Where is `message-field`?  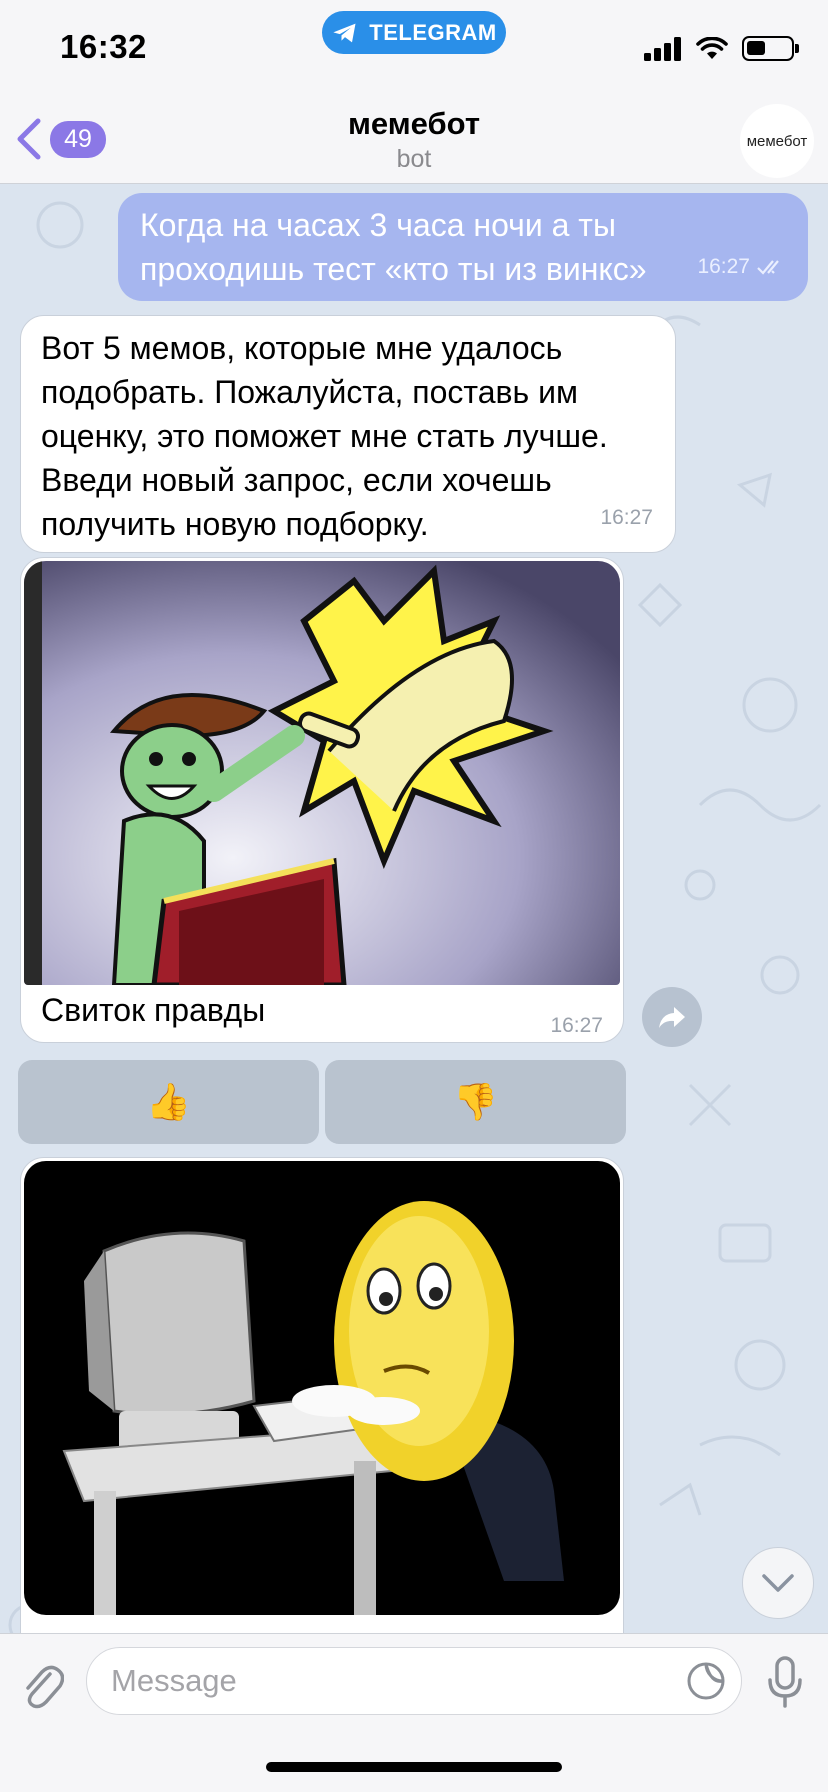
message-field is located at coordinates (414, 1681).